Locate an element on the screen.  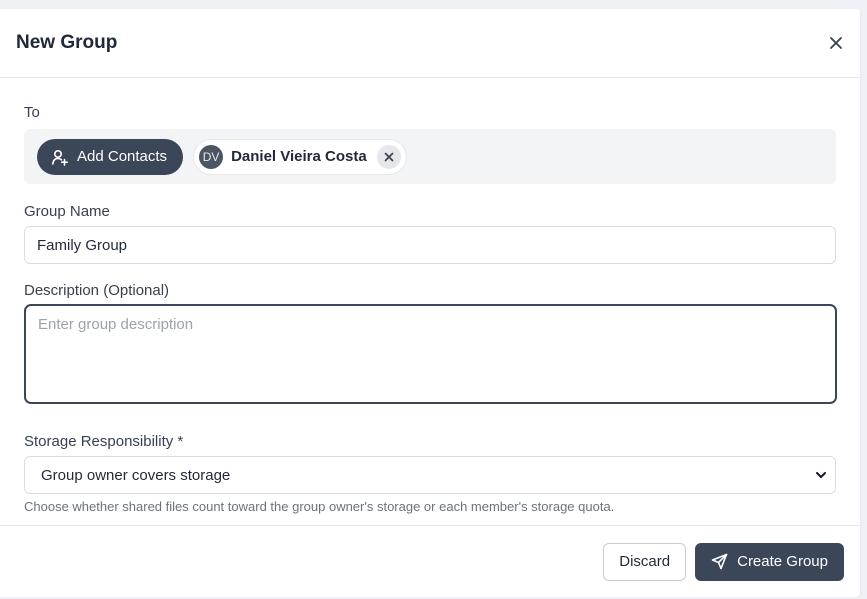
to-label: To is located at coordinates (32, 112).